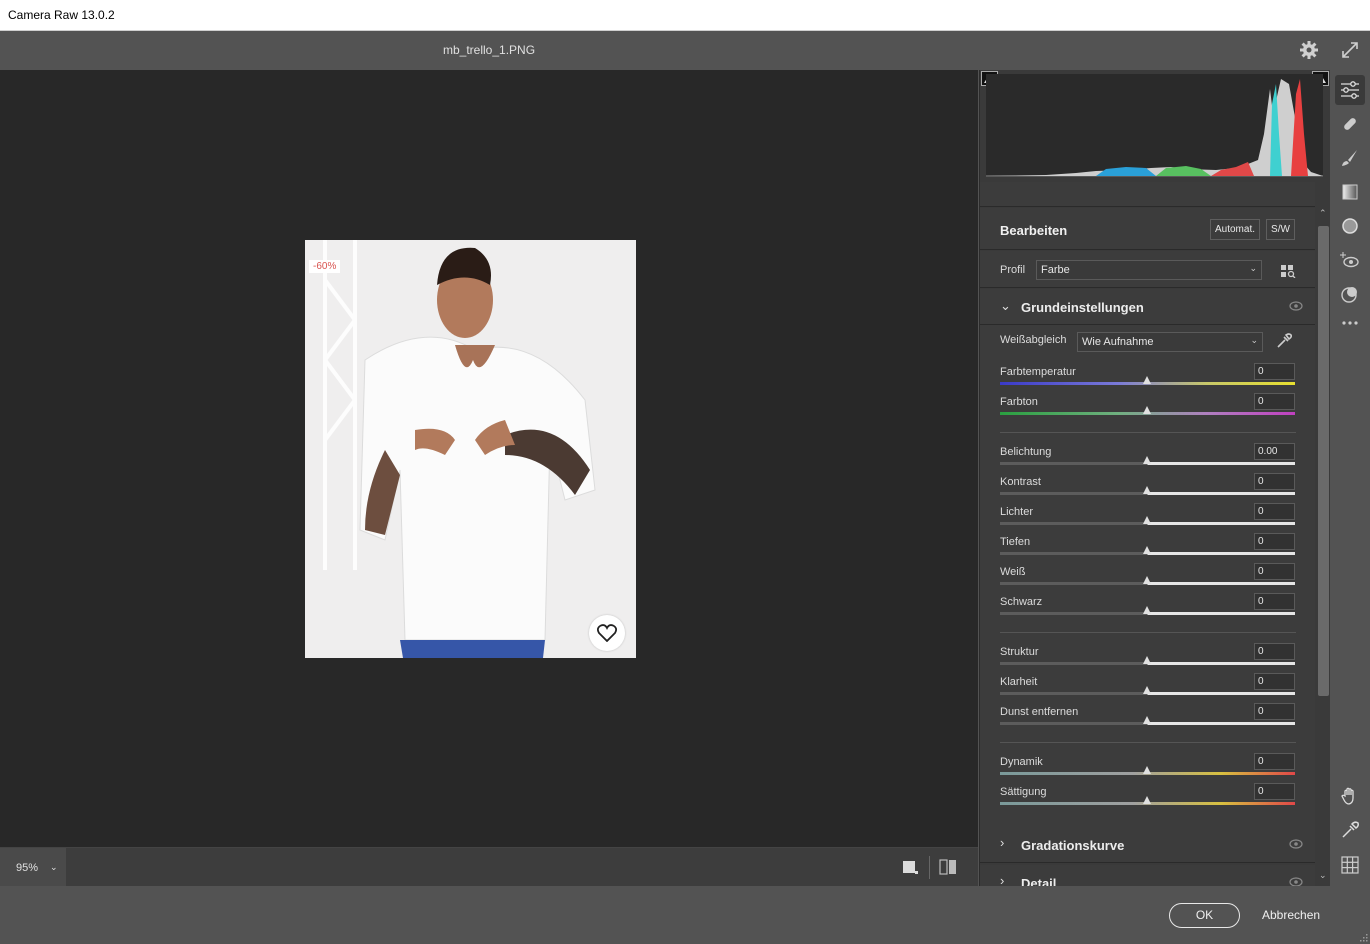 This screenshot has height=944, width=1370. I want to click on window-titlebar: Camera Raw 13.0.2, so click(685, 15).